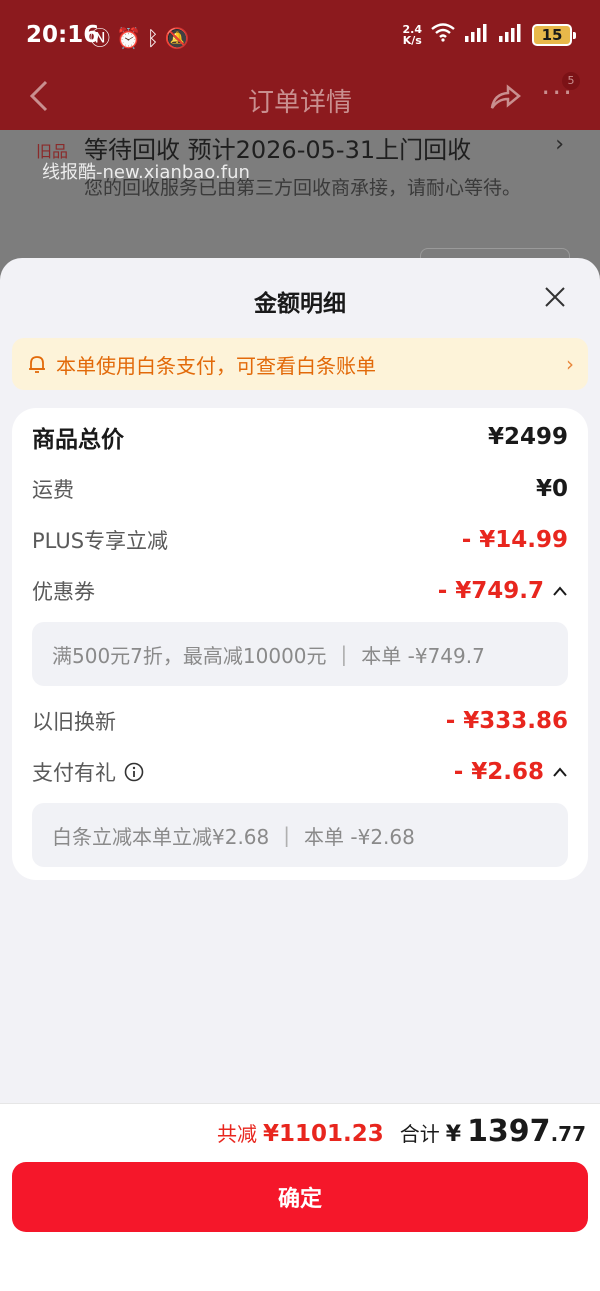 This screenshot has height=1291, width=600. Describe the element at coordinates (554, 34) in the screenshot. I see `battery-icon: 15` at that location.